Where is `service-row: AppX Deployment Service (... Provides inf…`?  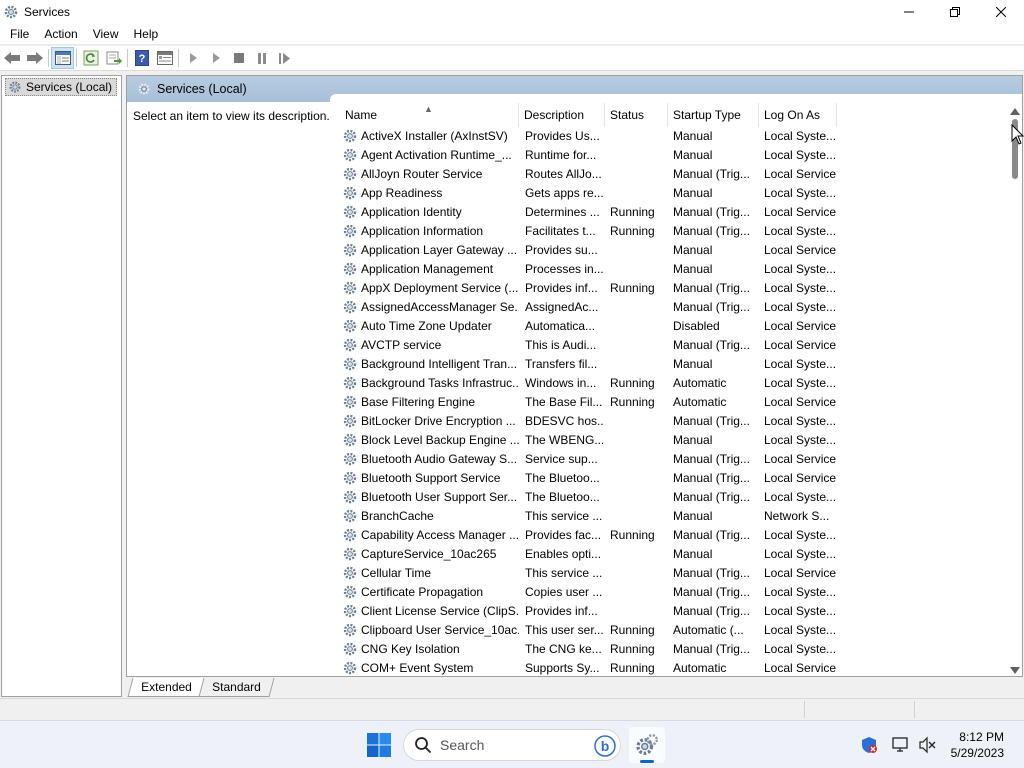 service-row: AppX Deployment Service (... Provides inf… is located at coordinates (590, 288).